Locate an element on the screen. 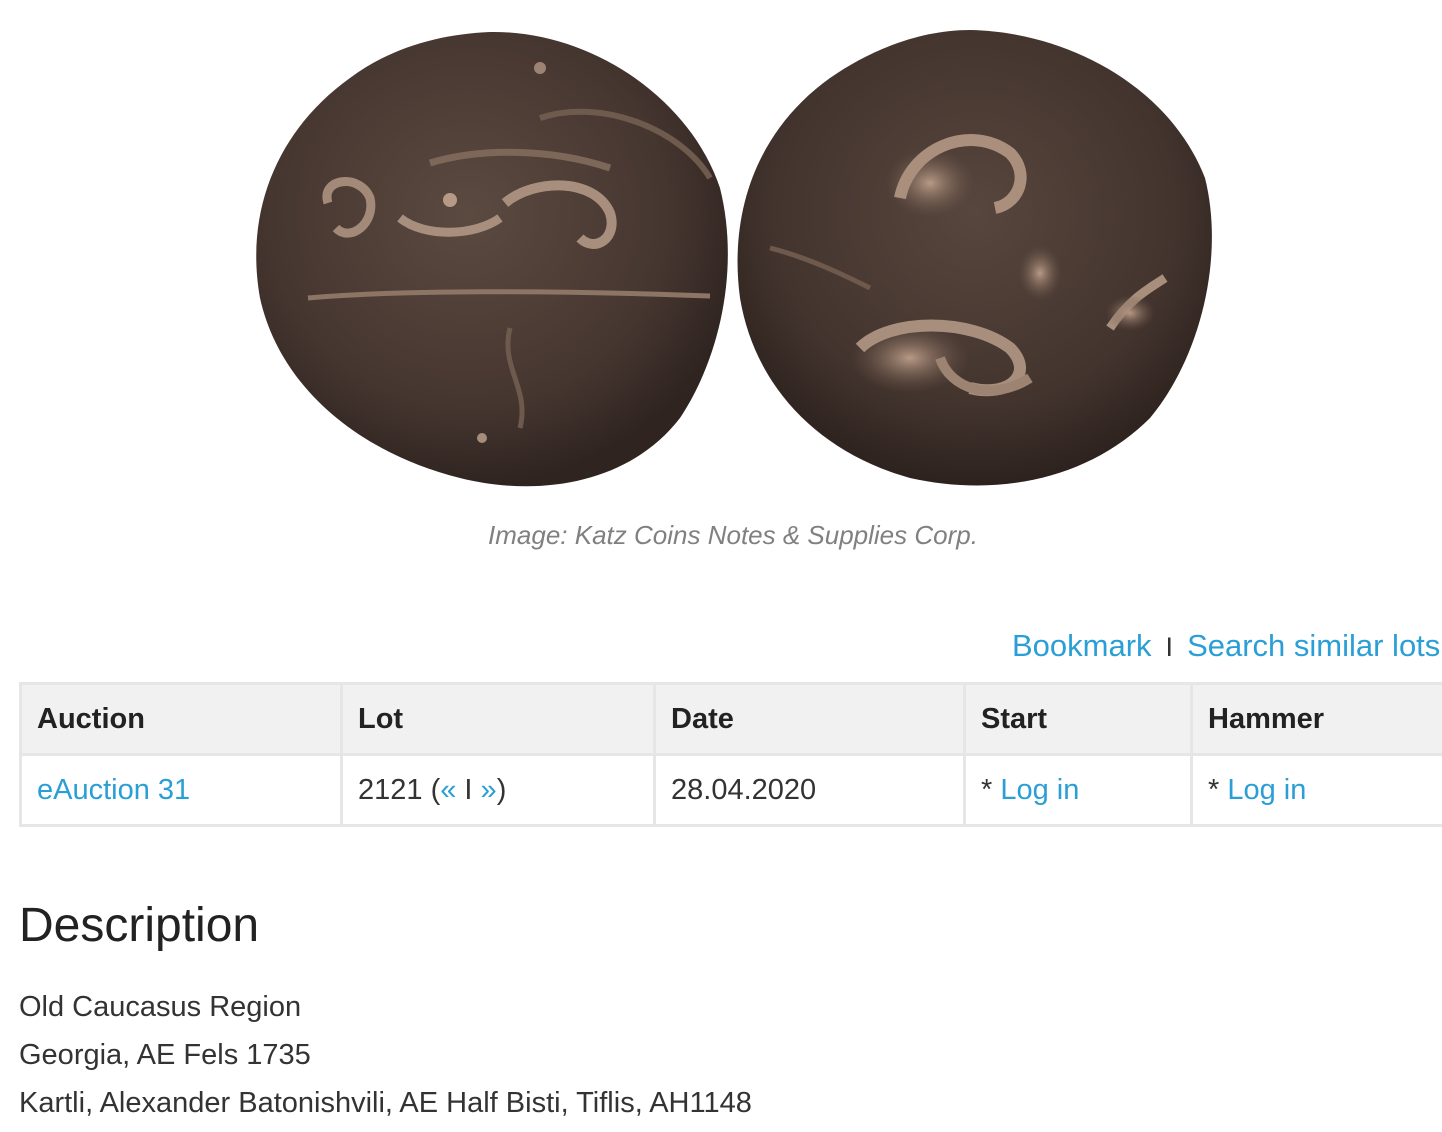 The width and height of the screenshot is (1442, 1132). cell-lot: 2121 (« I ») is located at coordinates (498, 790).